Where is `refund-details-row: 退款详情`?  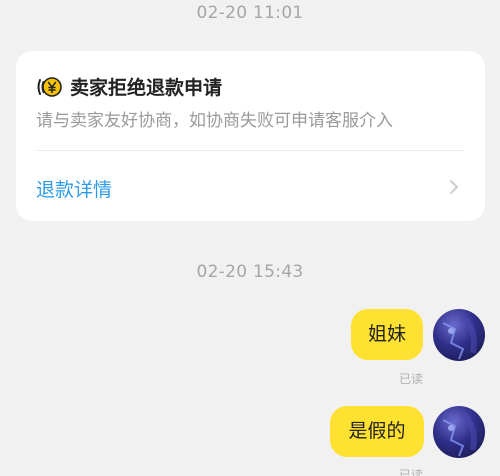
refund-details-row: 退款详情 is located at coordinates (250, 186).